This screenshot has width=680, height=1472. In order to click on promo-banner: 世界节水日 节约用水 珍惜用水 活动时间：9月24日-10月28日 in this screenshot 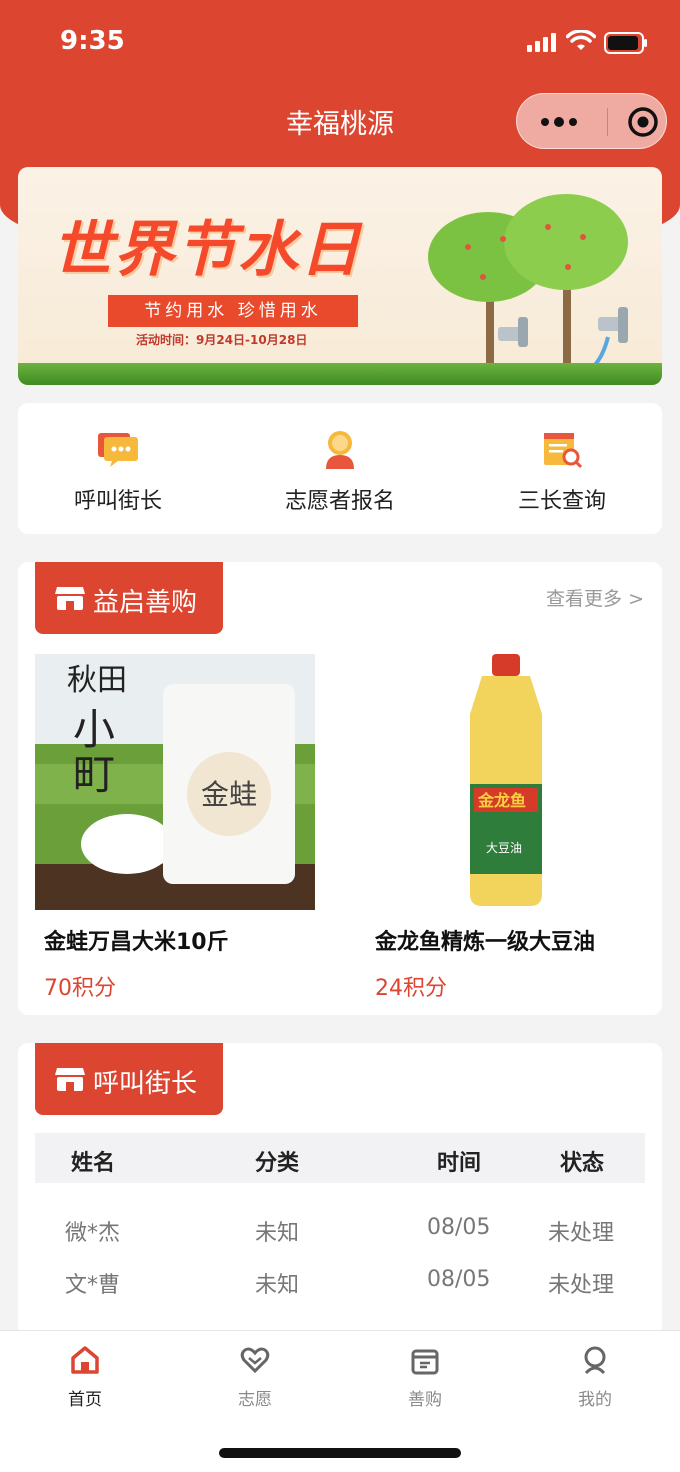, I will do `click(340, 276)`.